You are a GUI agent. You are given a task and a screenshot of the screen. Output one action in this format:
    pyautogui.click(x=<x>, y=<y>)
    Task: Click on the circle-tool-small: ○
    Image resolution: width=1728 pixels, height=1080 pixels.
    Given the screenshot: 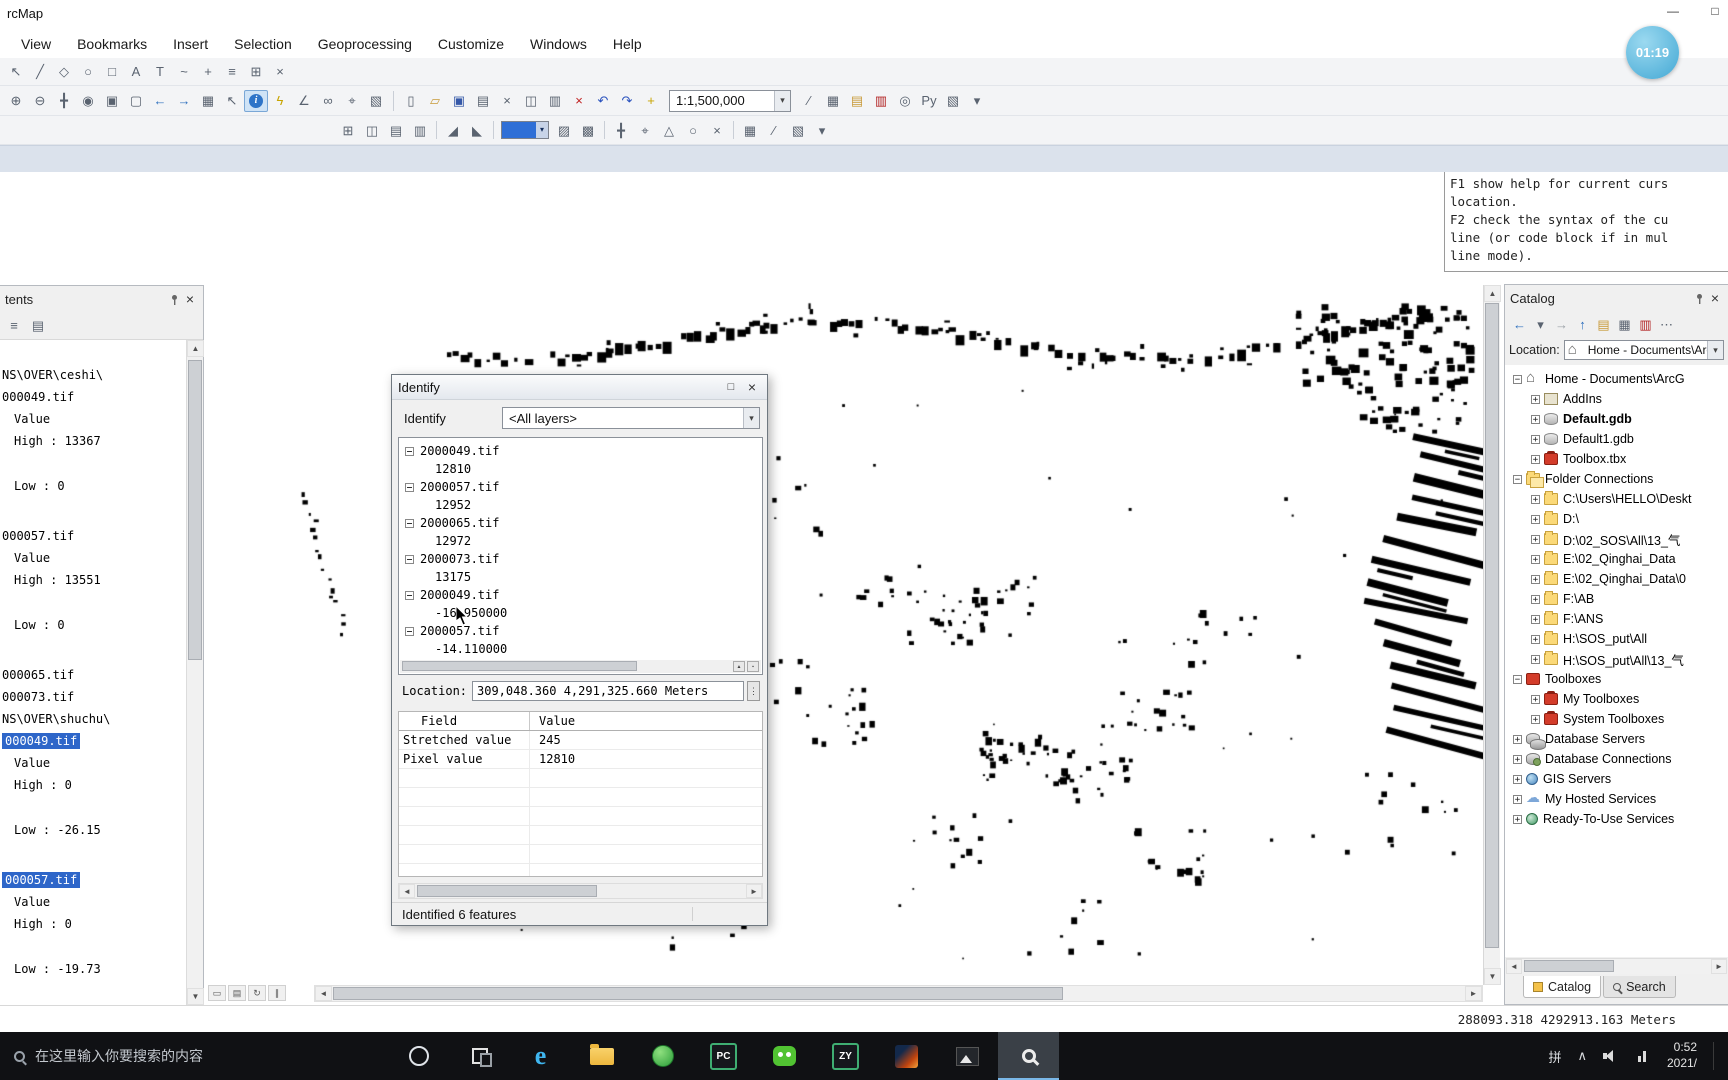 What is the action you would take?
    pyautogui.click(x=693, y=130)
    